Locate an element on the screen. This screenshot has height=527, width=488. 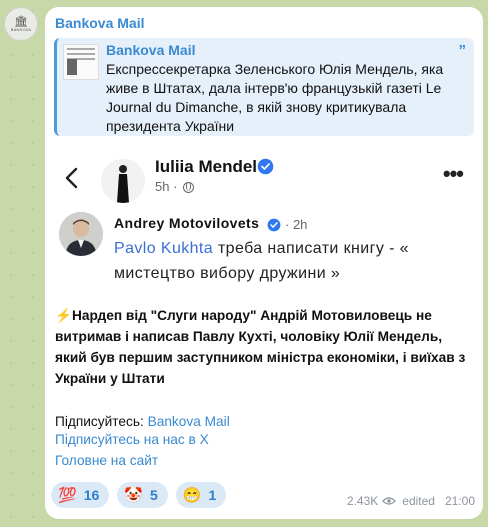
comment-avatar is located at coordinates (81, 234).